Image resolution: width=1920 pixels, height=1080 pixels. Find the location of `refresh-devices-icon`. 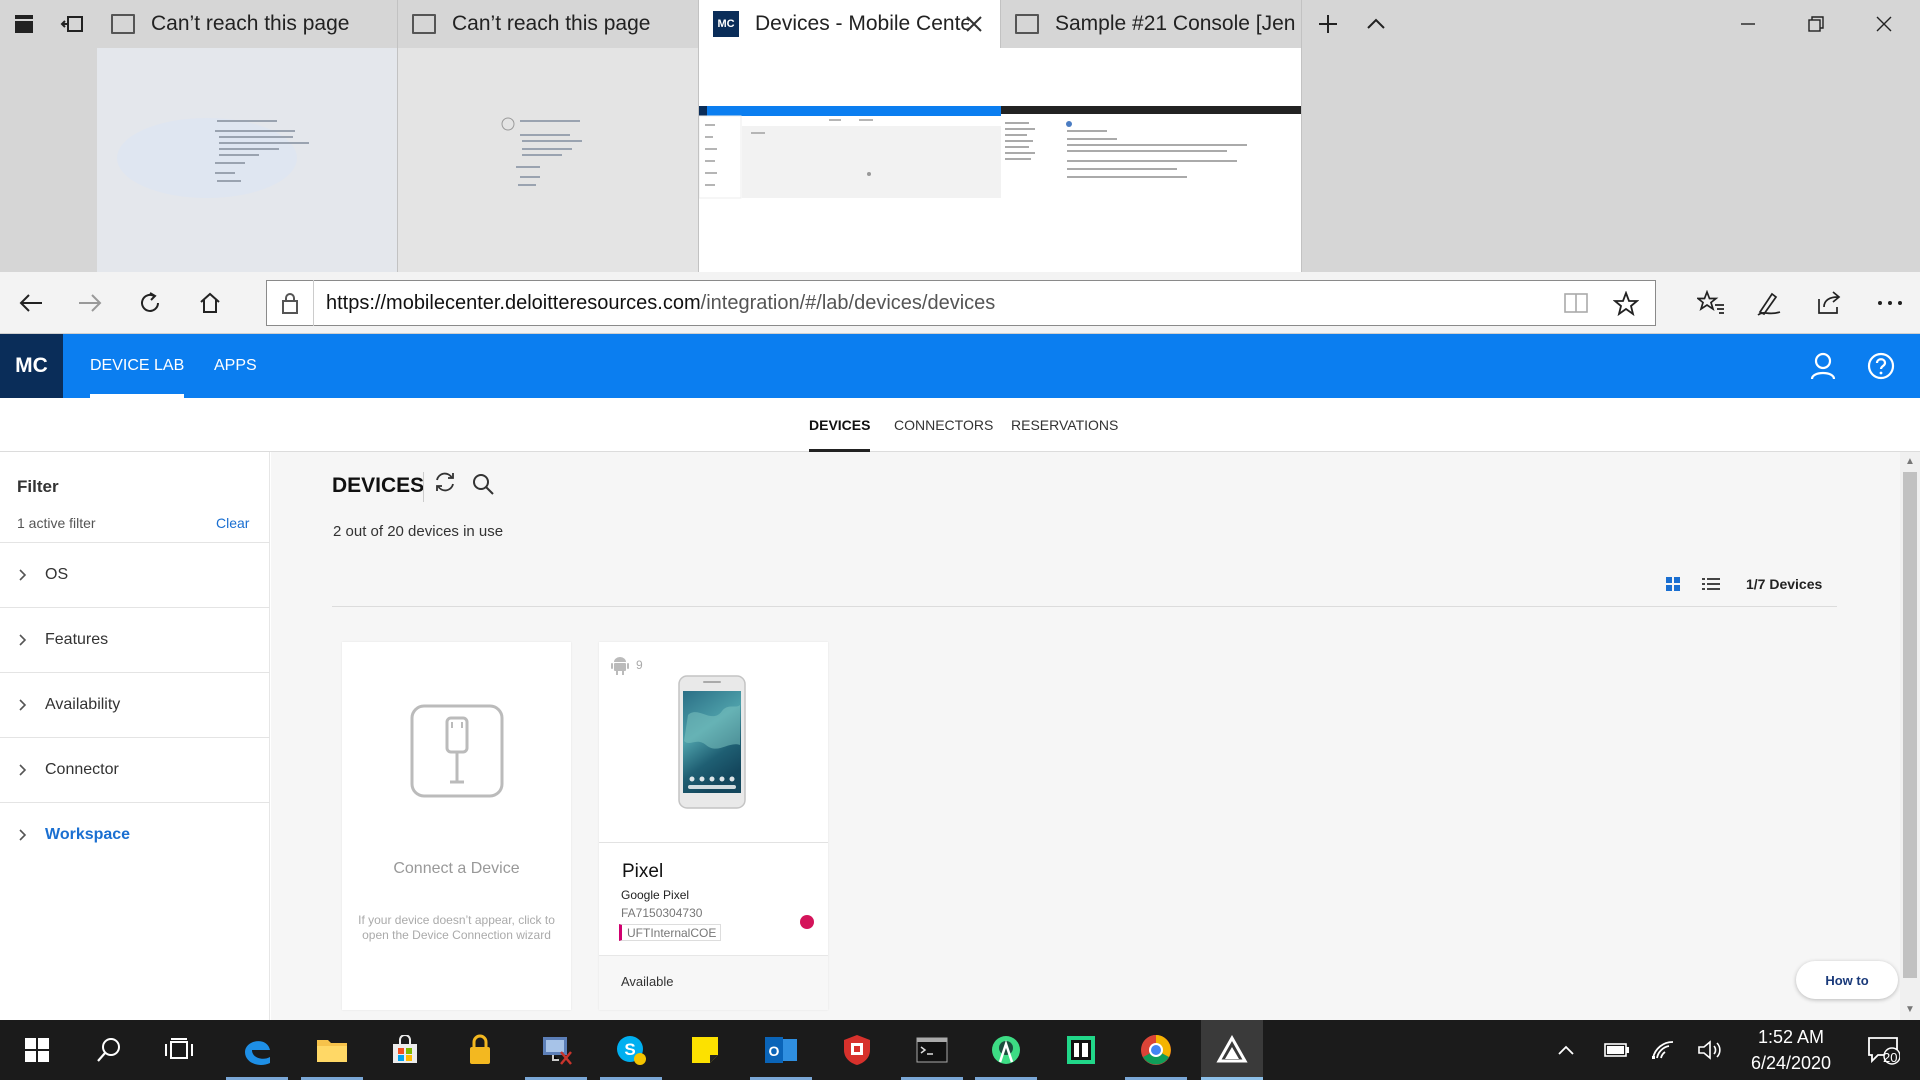

refresh-devices-icon is located at coordinates (447, 484).